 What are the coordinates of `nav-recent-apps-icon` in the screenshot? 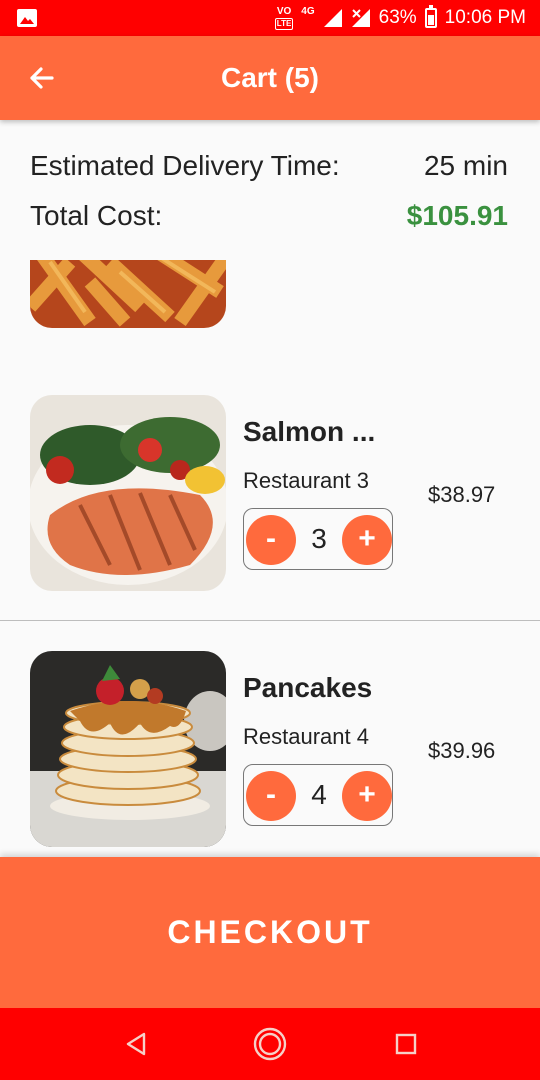 It's located at (406, 1044).